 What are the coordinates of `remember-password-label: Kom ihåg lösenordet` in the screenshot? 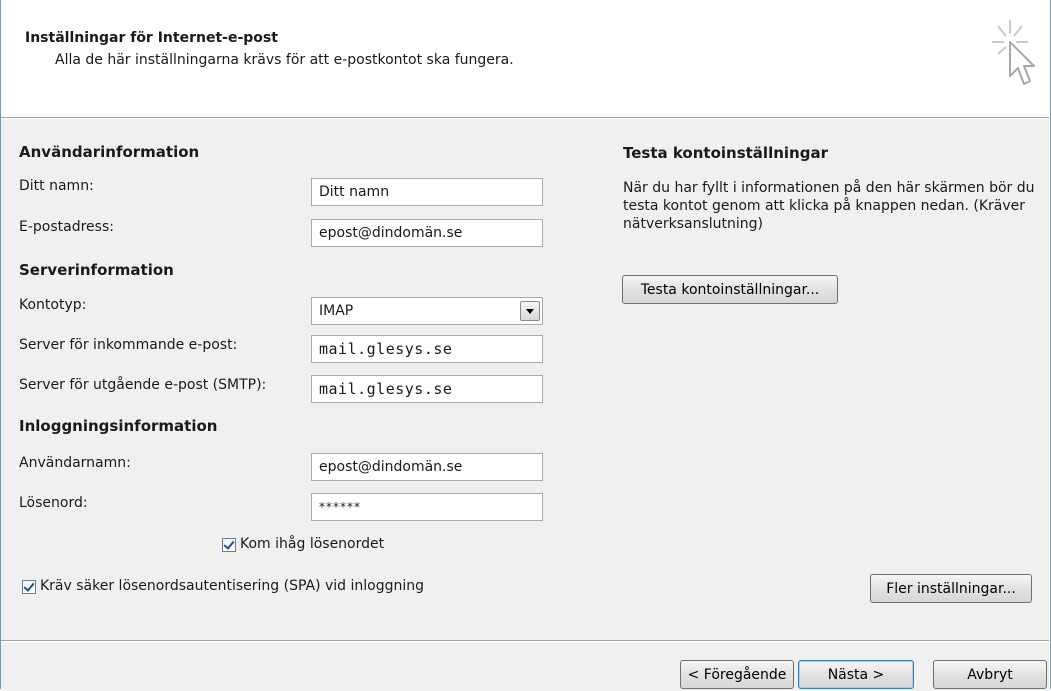 It's located at (312, 544).